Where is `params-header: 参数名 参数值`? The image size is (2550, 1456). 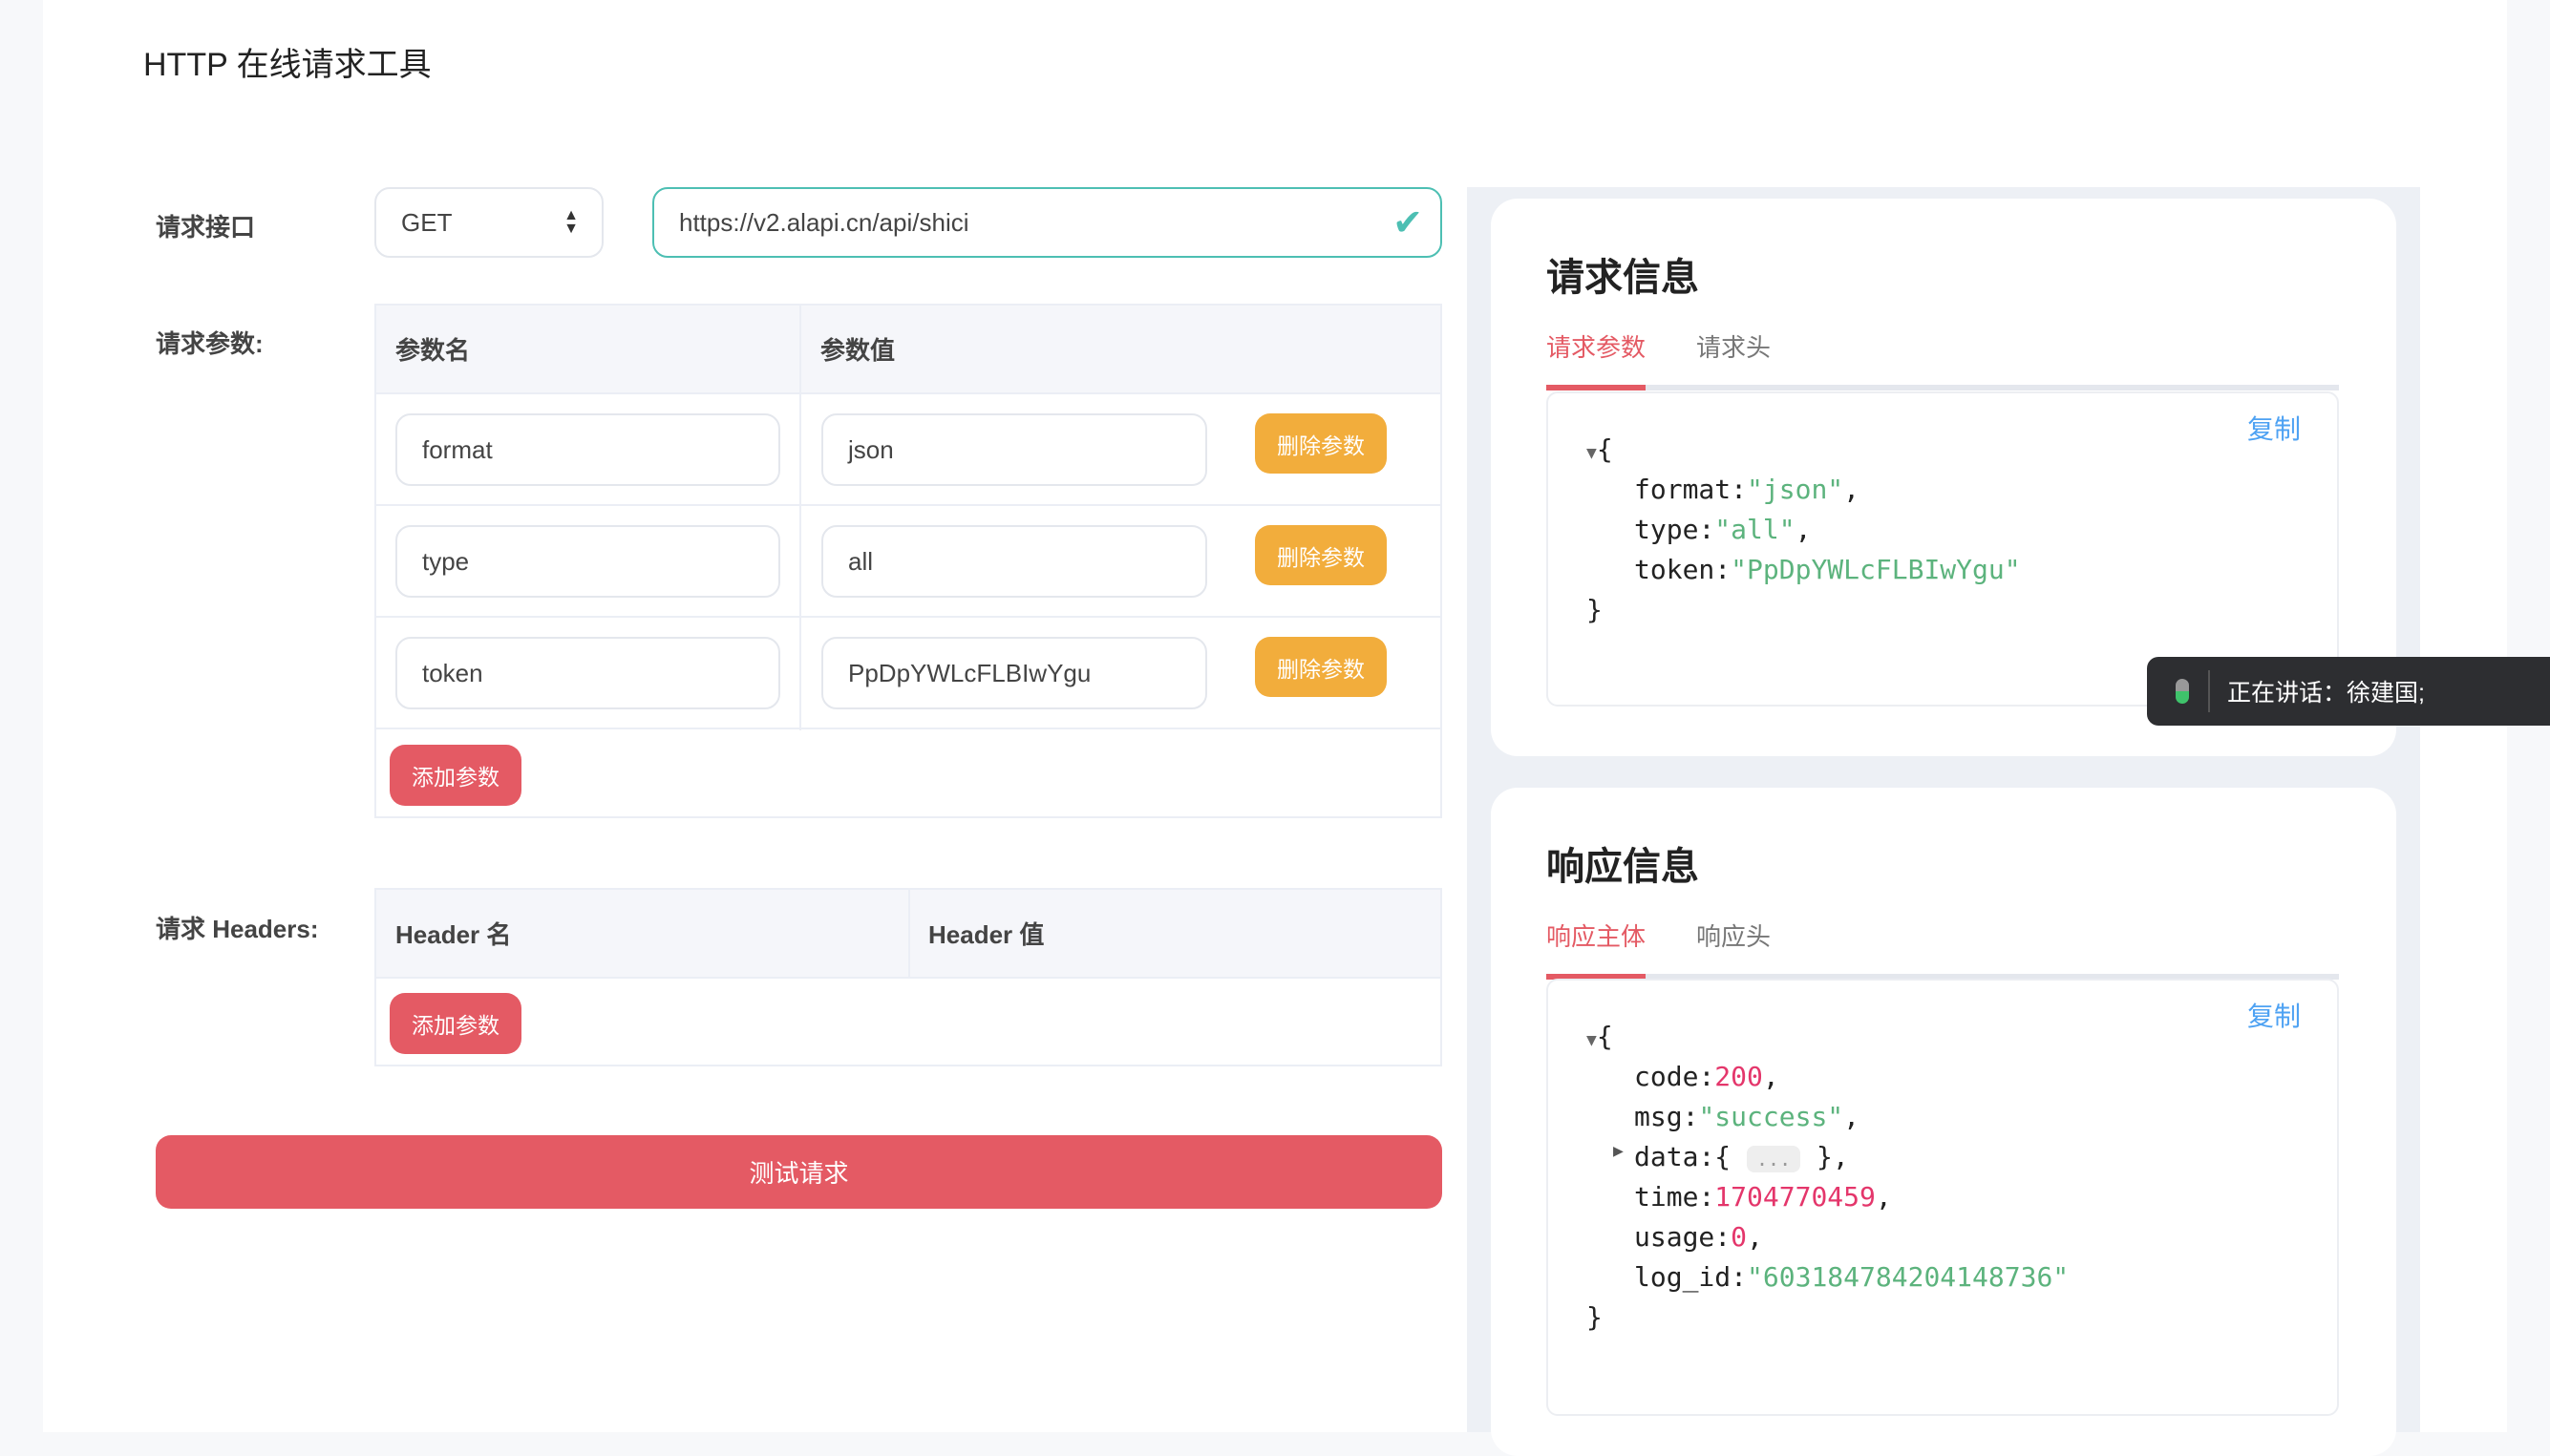 params-header: 参数名 参数值 is located at coordinates (908, 350).